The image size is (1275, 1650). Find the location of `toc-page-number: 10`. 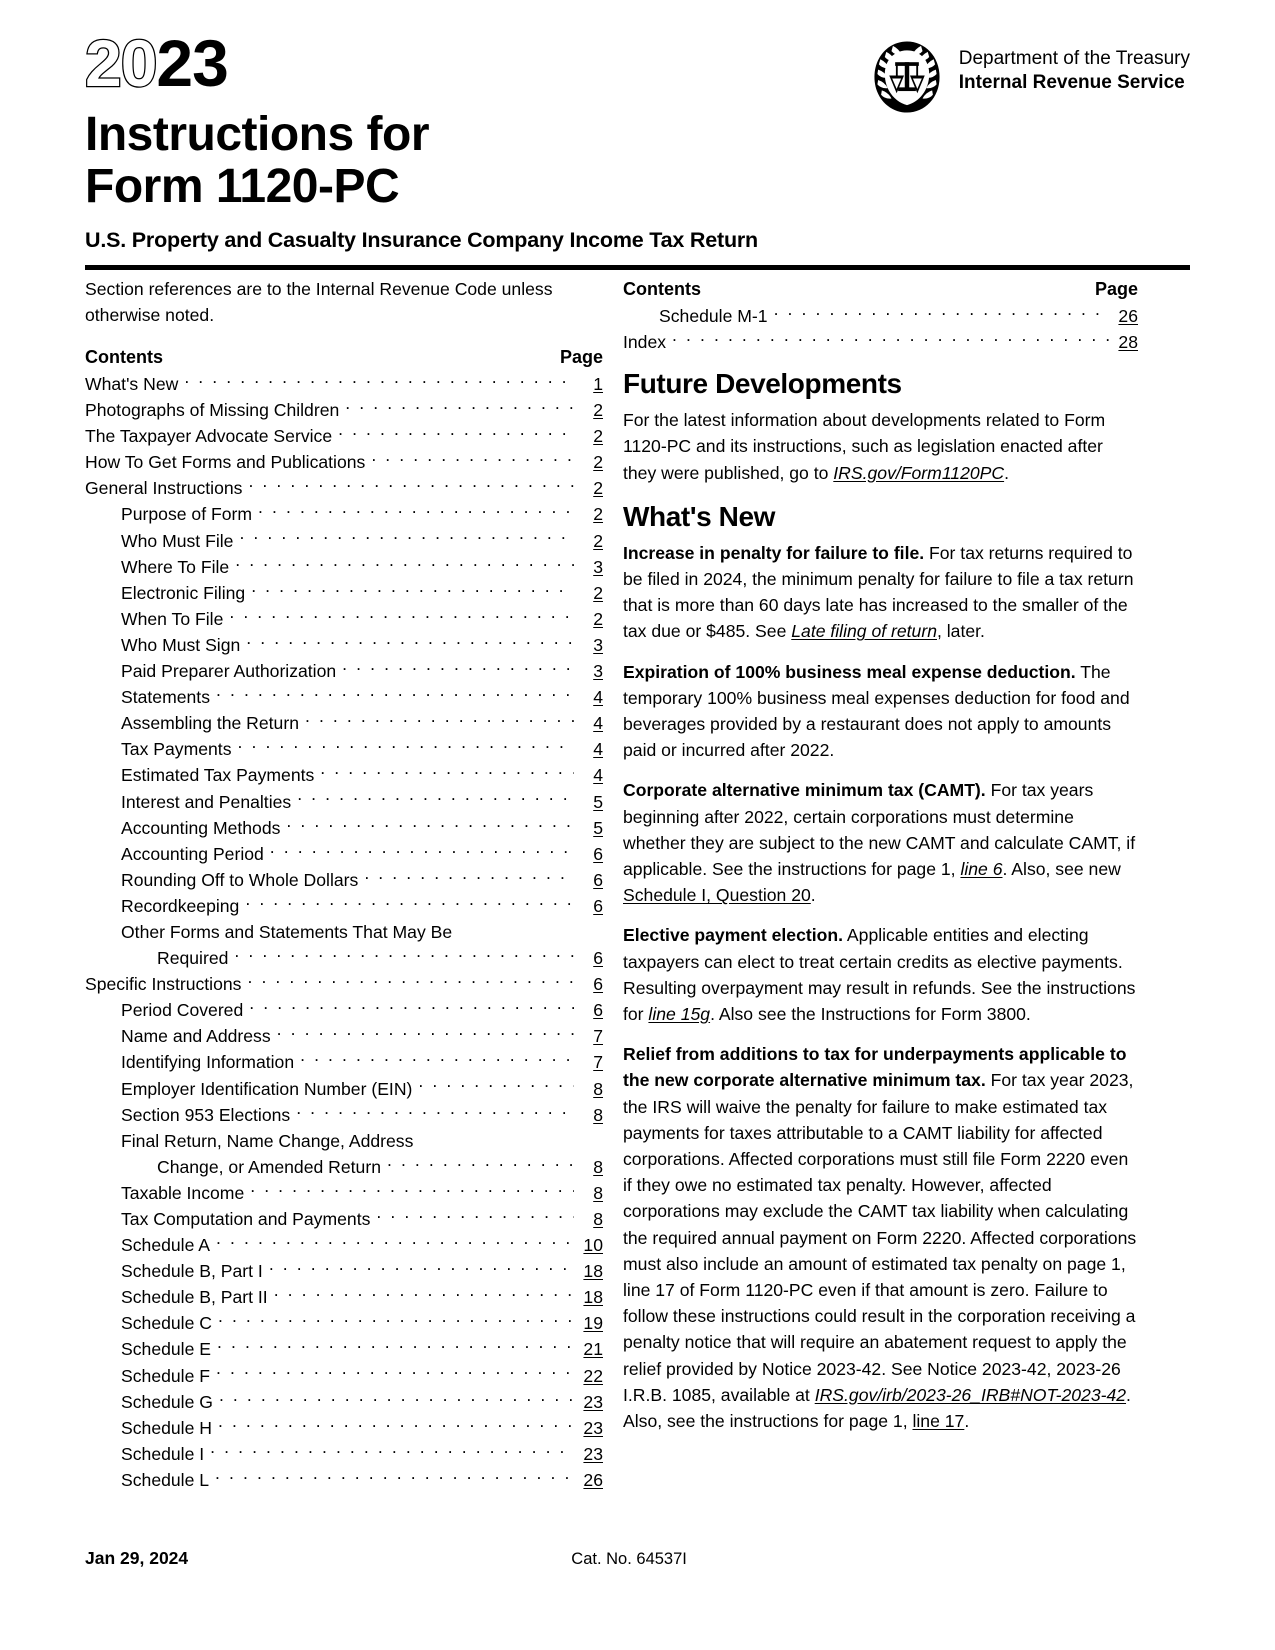

toc-page-number: 10 is located at coordinates (588, 1245).